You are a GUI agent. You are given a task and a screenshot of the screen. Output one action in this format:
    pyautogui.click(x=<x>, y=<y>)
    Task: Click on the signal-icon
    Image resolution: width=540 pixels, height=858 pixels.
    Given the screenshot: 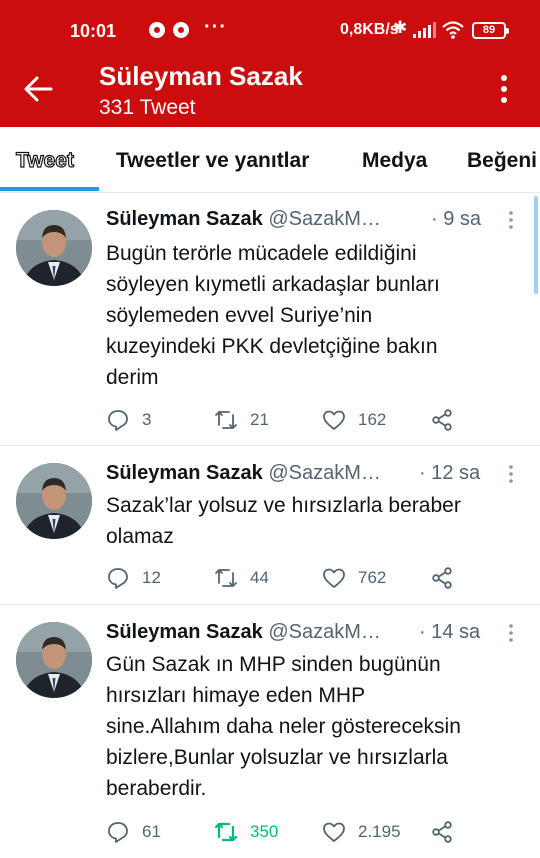 What is the action you would take?
    pyautogui.click(x=424, y=30)
    